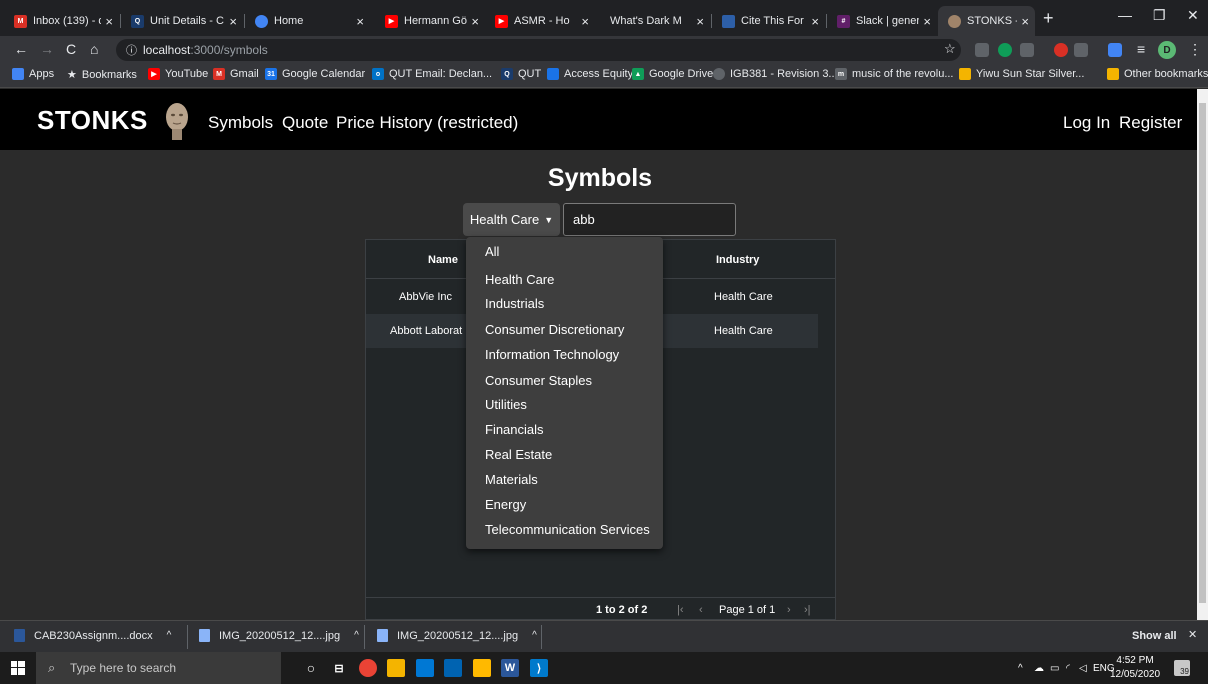  I want to click on wifi-icon: ◜, so click(1068, 668).